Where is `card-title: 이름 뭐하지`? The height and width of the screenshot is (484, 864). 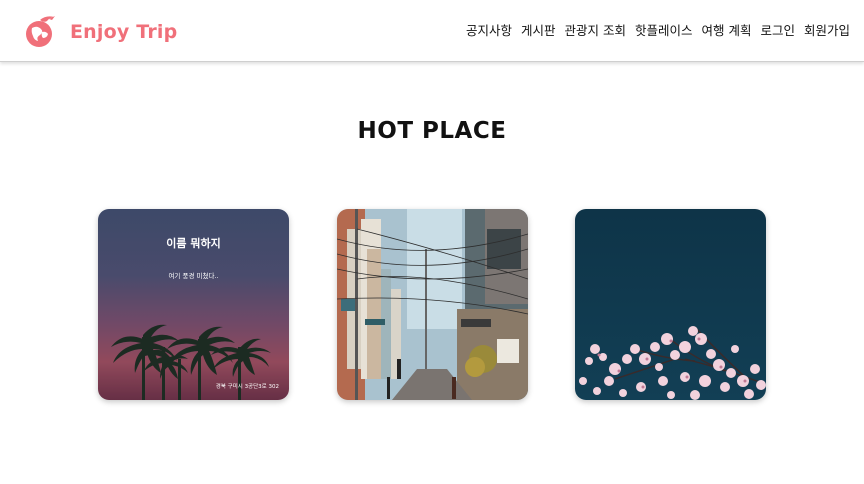 card-title: 이름 뭐하지 is located at coordinates (193, 243).